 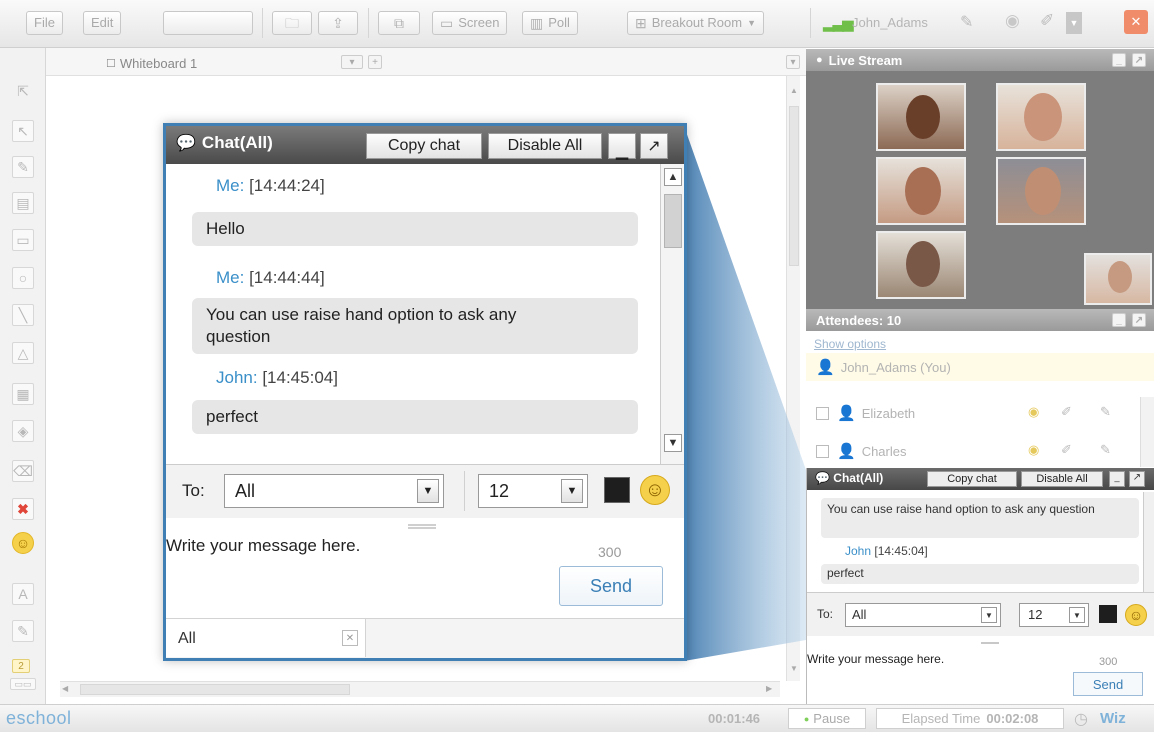 I want to click on attendee-row: 👤 Elizabeth ◉ ✐ ✎, so click(x=980, y=413).